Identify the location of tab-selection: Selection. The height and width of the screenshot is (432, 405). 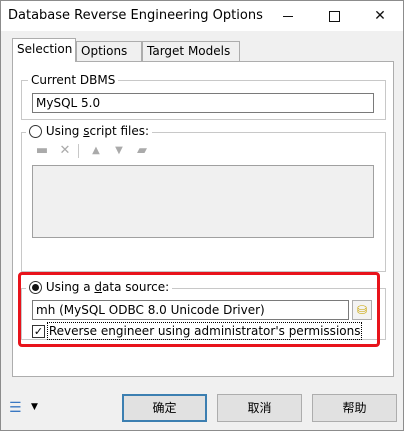
(44, 50).